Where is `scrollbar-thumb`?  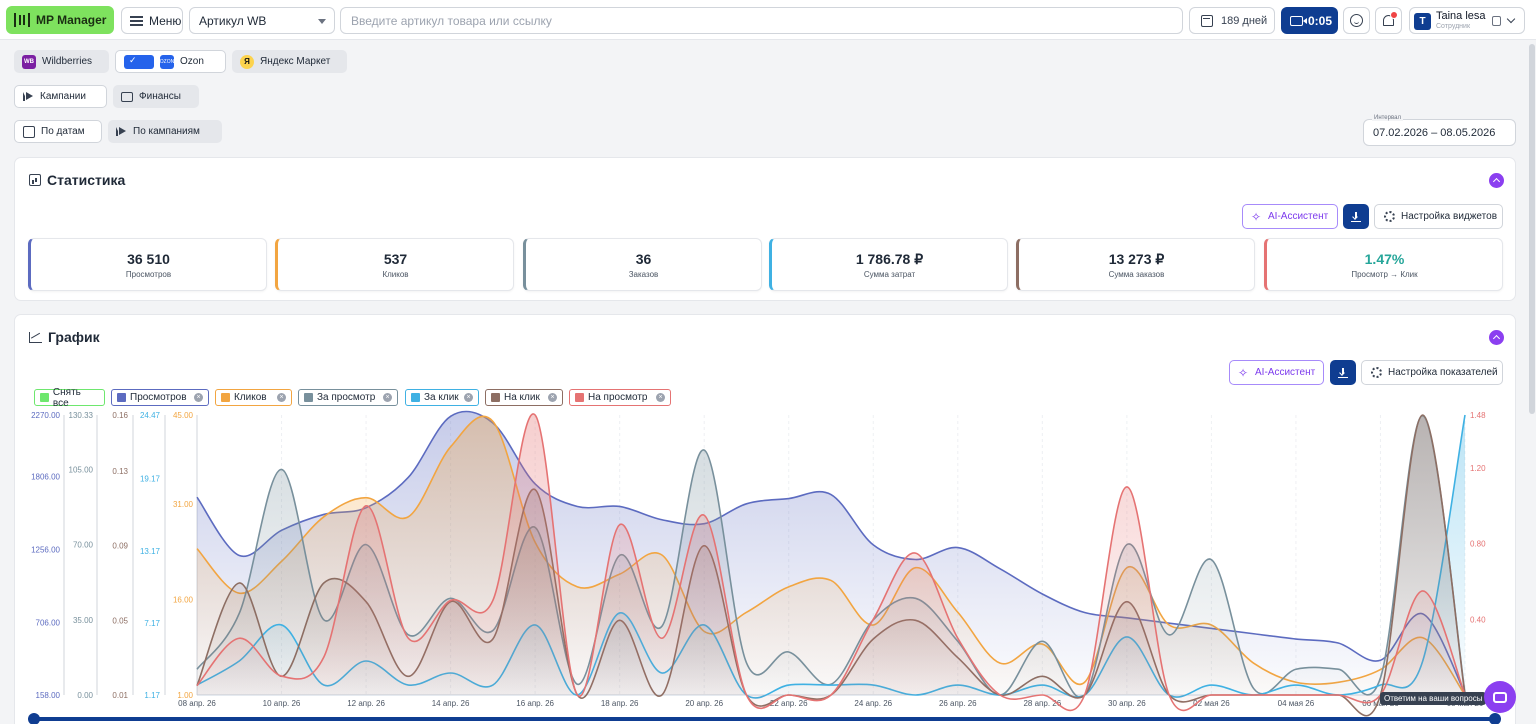 scrollbar-thumb is located at coordinates (1532, 229).